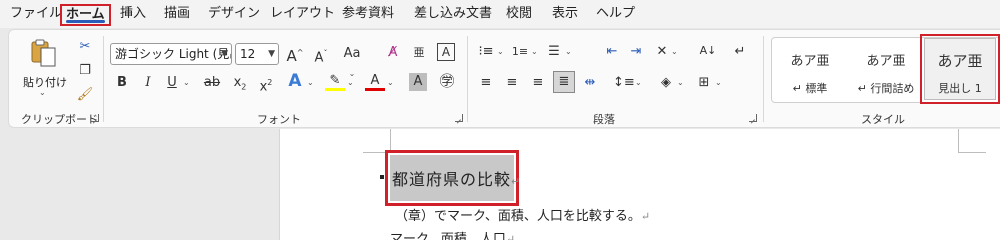 Image resolution: width=1000 pixels, height=240 pixels. I want to click on shading-icon: ◈, so click(666, 83).